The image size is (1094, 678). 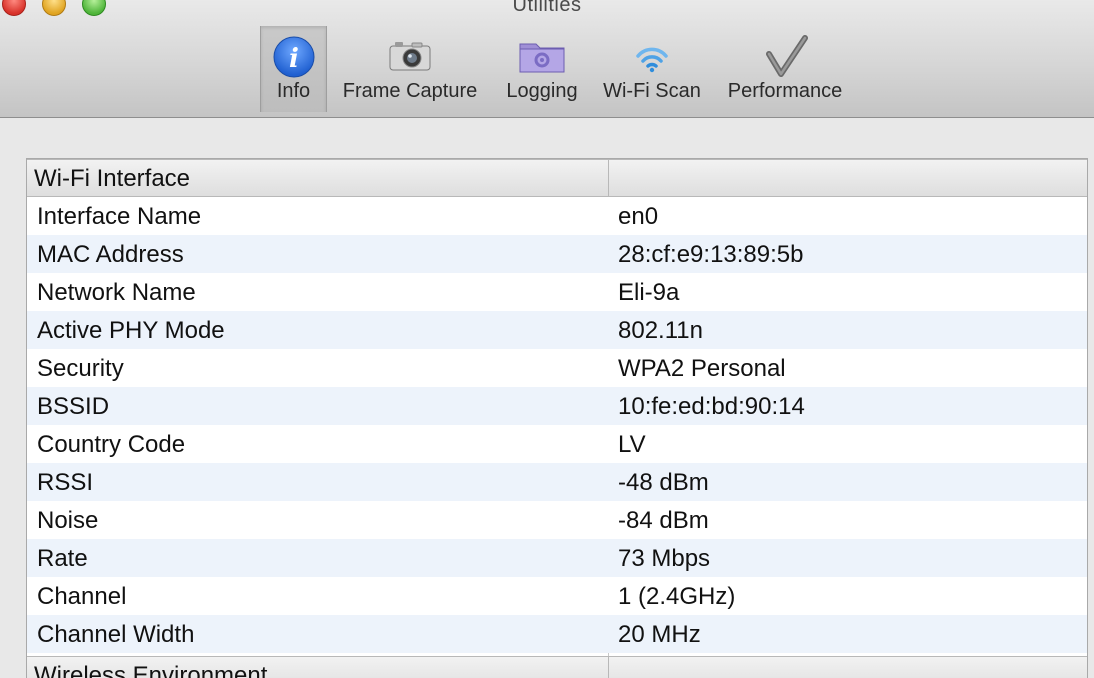 What do you see at coordinates (111, 444) in the screenshot?
I see `row-name: Country Code` at bounding box center [111, 444].